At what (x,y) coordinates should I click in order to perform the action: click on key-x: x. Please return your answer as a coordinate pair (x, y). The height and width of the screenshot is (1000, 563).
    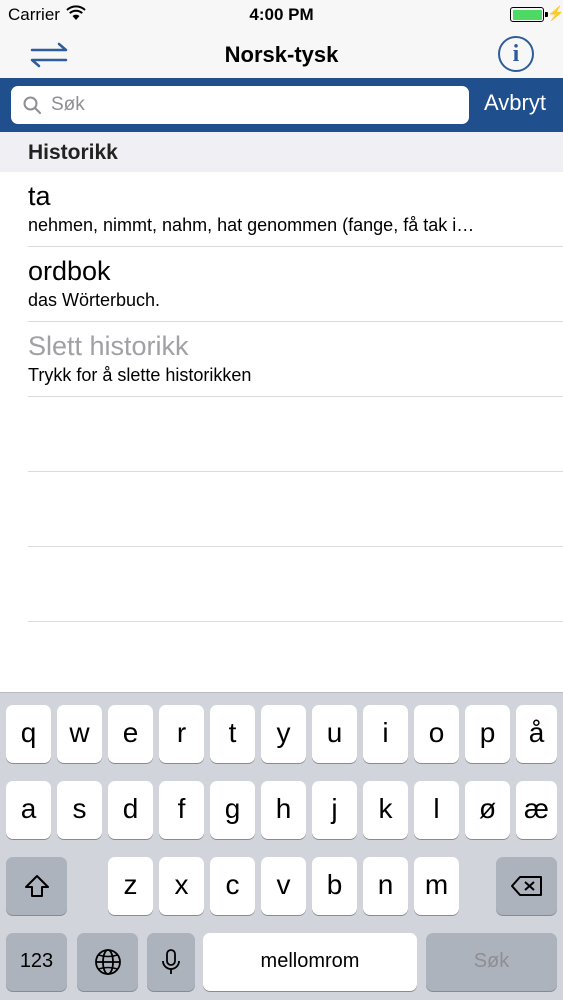
    Looking at the image, I should click on (181, 886).